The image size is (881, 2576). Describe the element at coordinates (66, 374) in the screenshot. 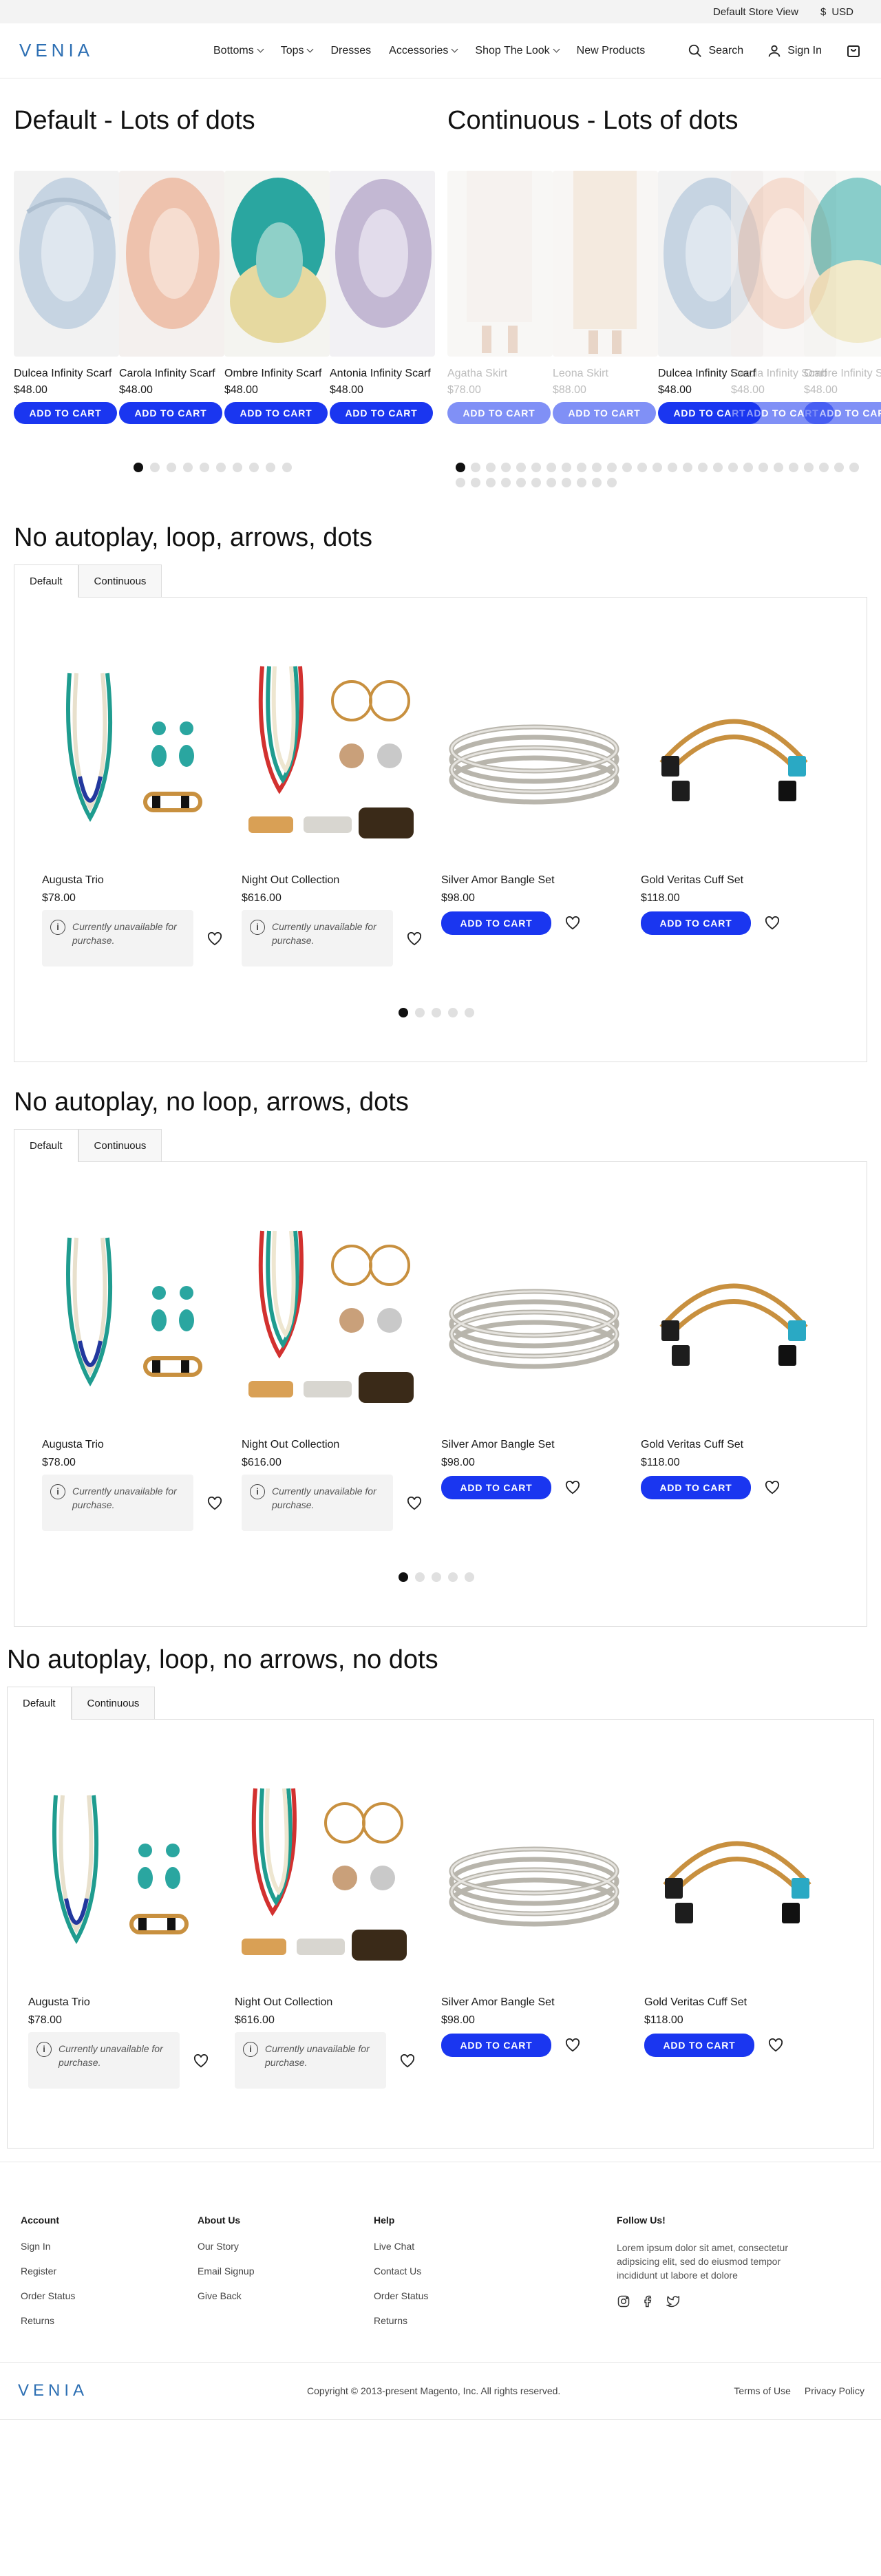

I see `product-name: Dulcea Infinity Scarf` at that location.